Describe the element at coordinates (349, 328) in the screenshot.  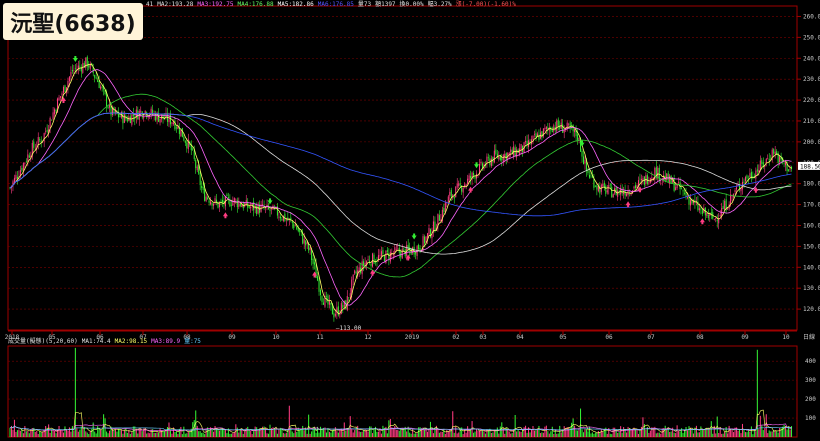
I see `annotations: —113.00` at that location.